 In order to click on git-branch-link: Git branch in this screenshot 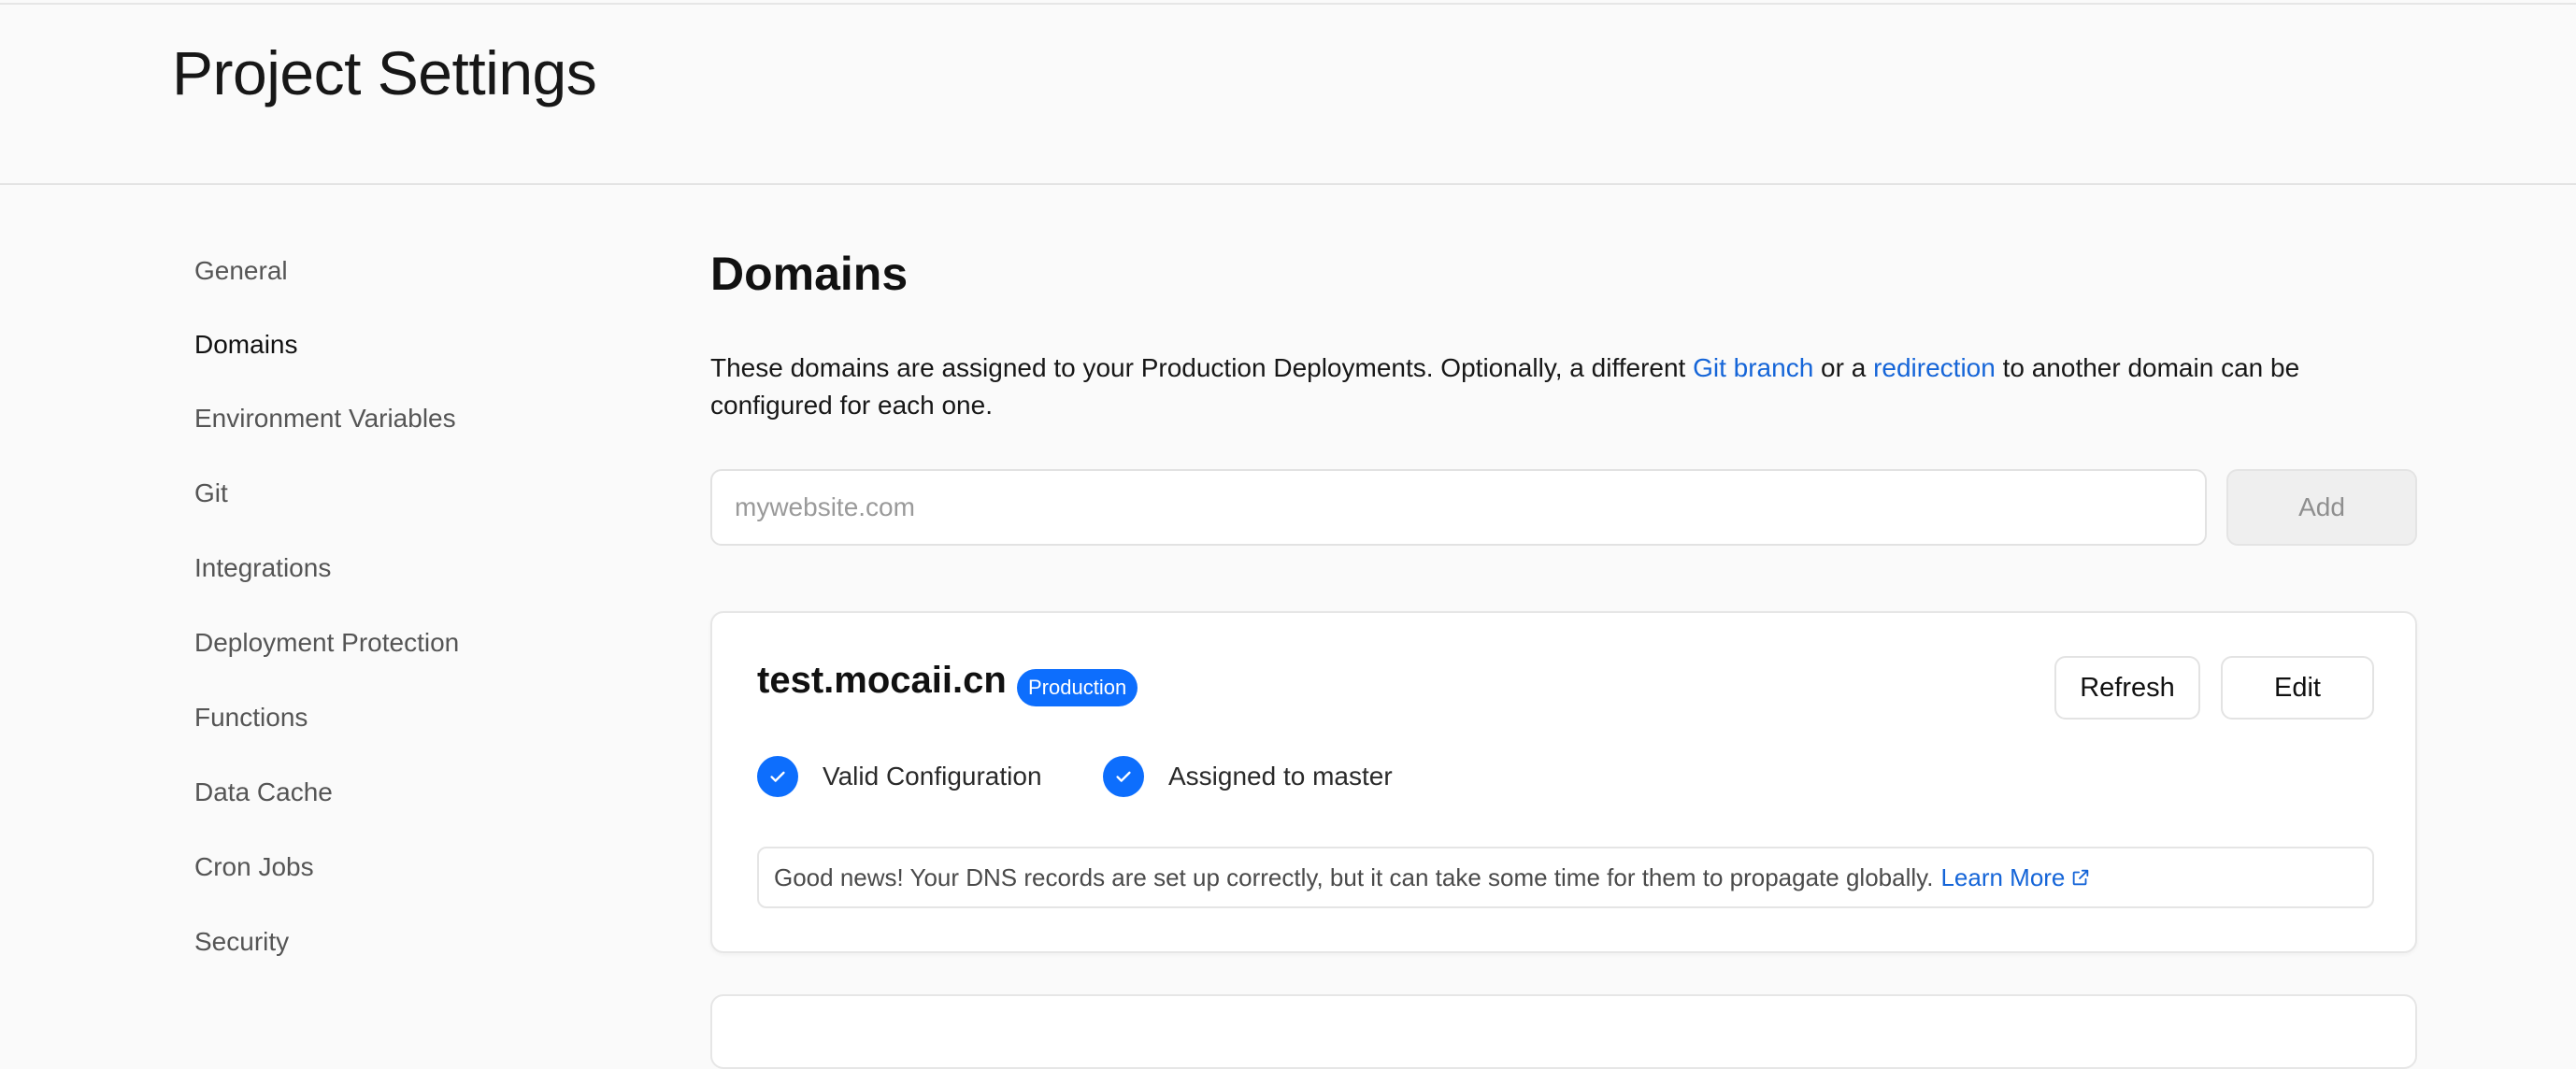, I will do `click(1753, 367)`.